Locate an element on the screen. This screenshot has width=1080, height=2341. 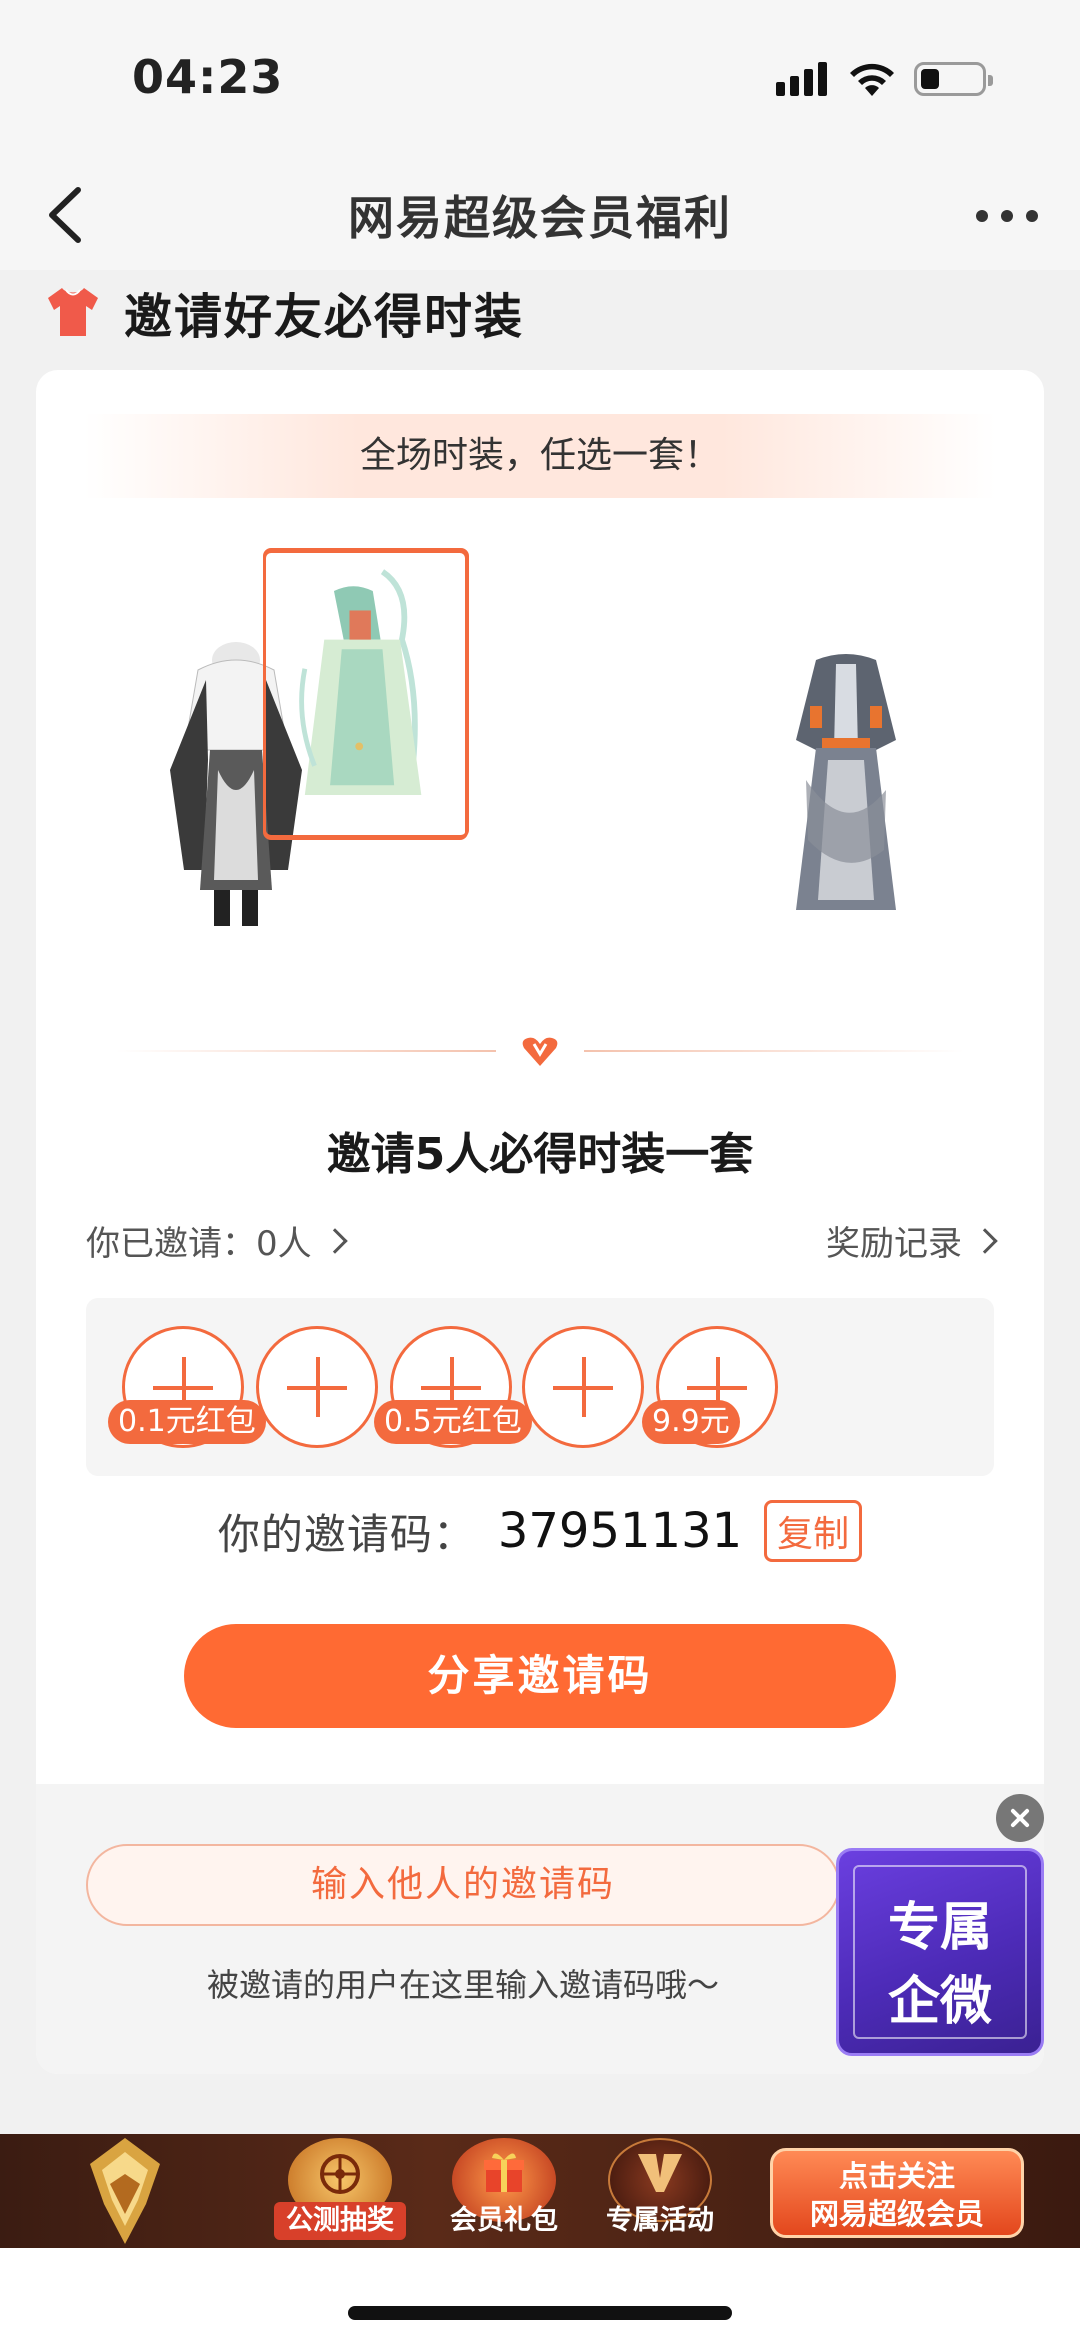
bottom-ad-banner: 公测抽奖 会员礼包 专属活动 点击关注 网易超级会员 is located at coordinates (540, 2191).